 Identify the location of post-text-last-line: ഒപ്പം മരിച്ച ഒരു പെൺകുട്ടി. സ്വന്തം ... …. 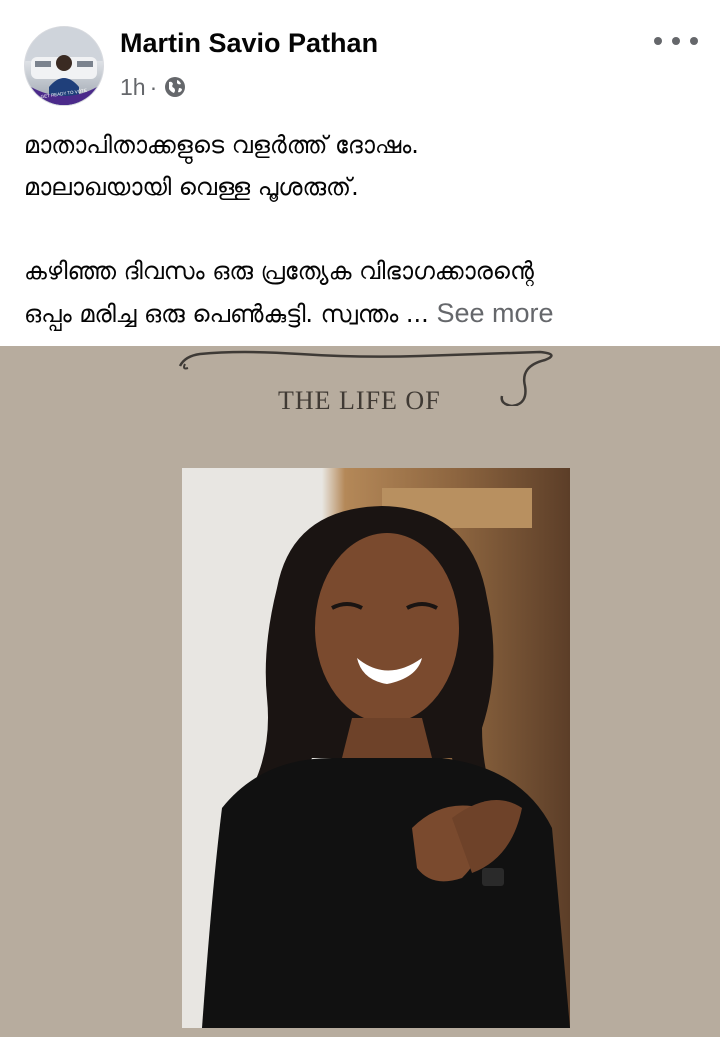
(364, 313).